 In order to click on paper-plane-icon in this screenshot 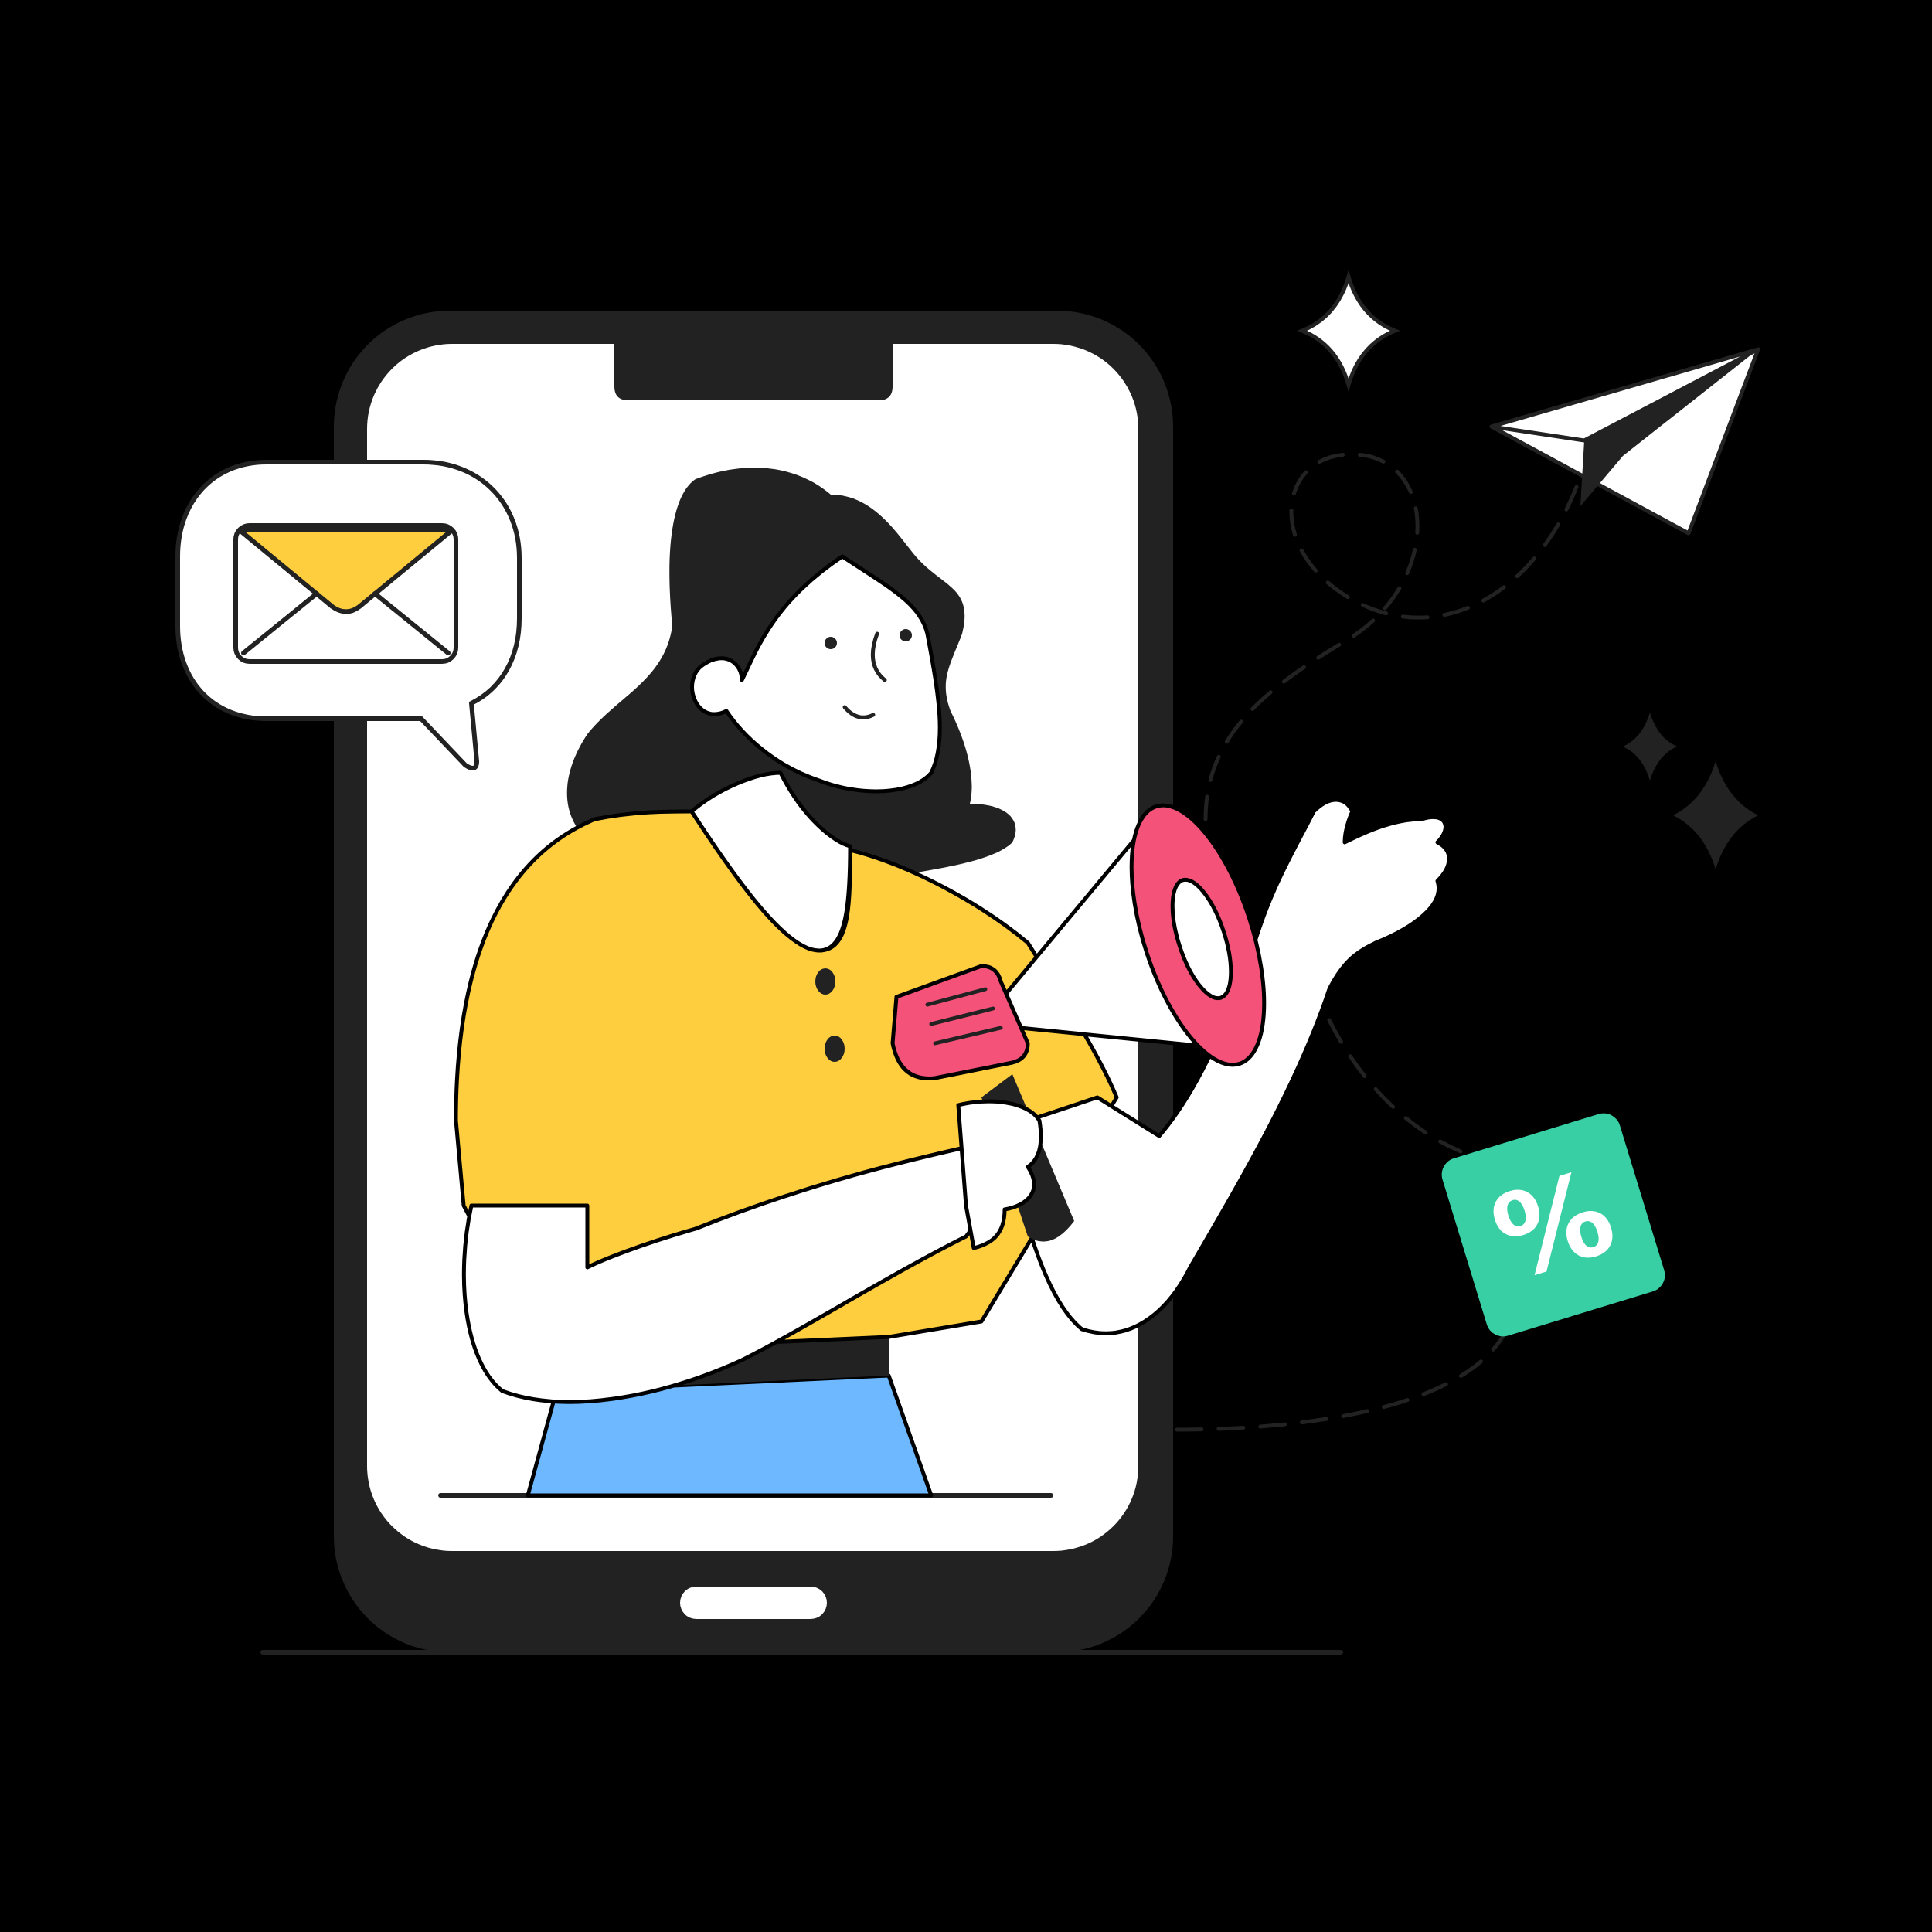, I will do `click(1625, 442)`.